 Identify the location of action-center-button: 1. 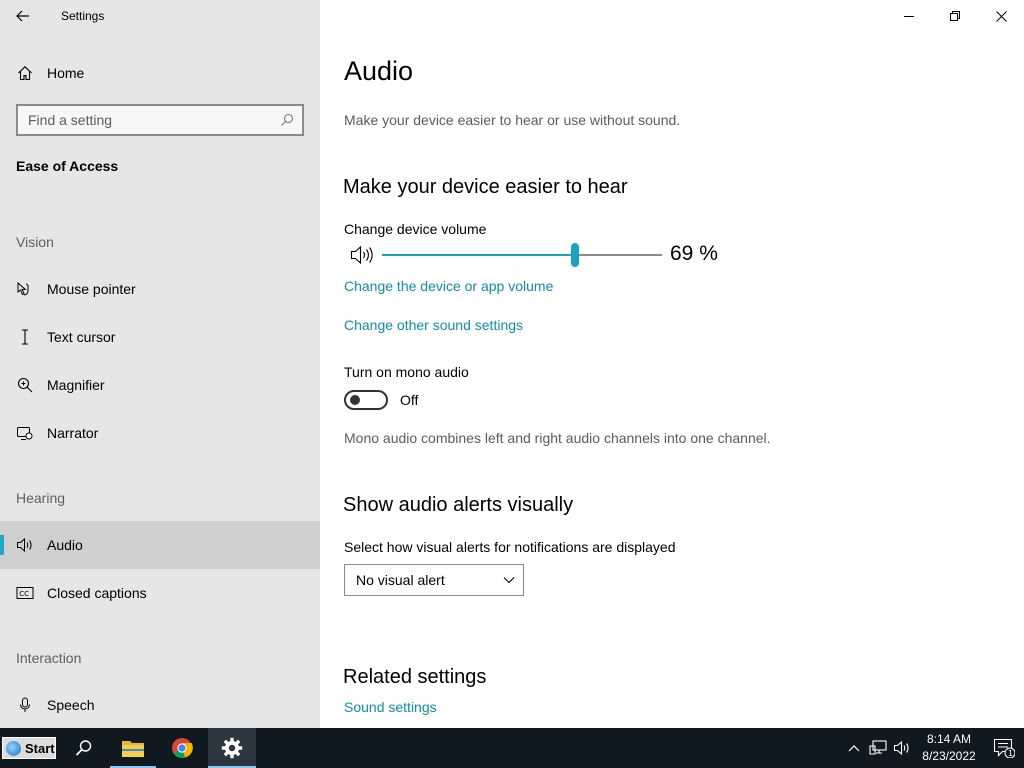
(1004, 748).